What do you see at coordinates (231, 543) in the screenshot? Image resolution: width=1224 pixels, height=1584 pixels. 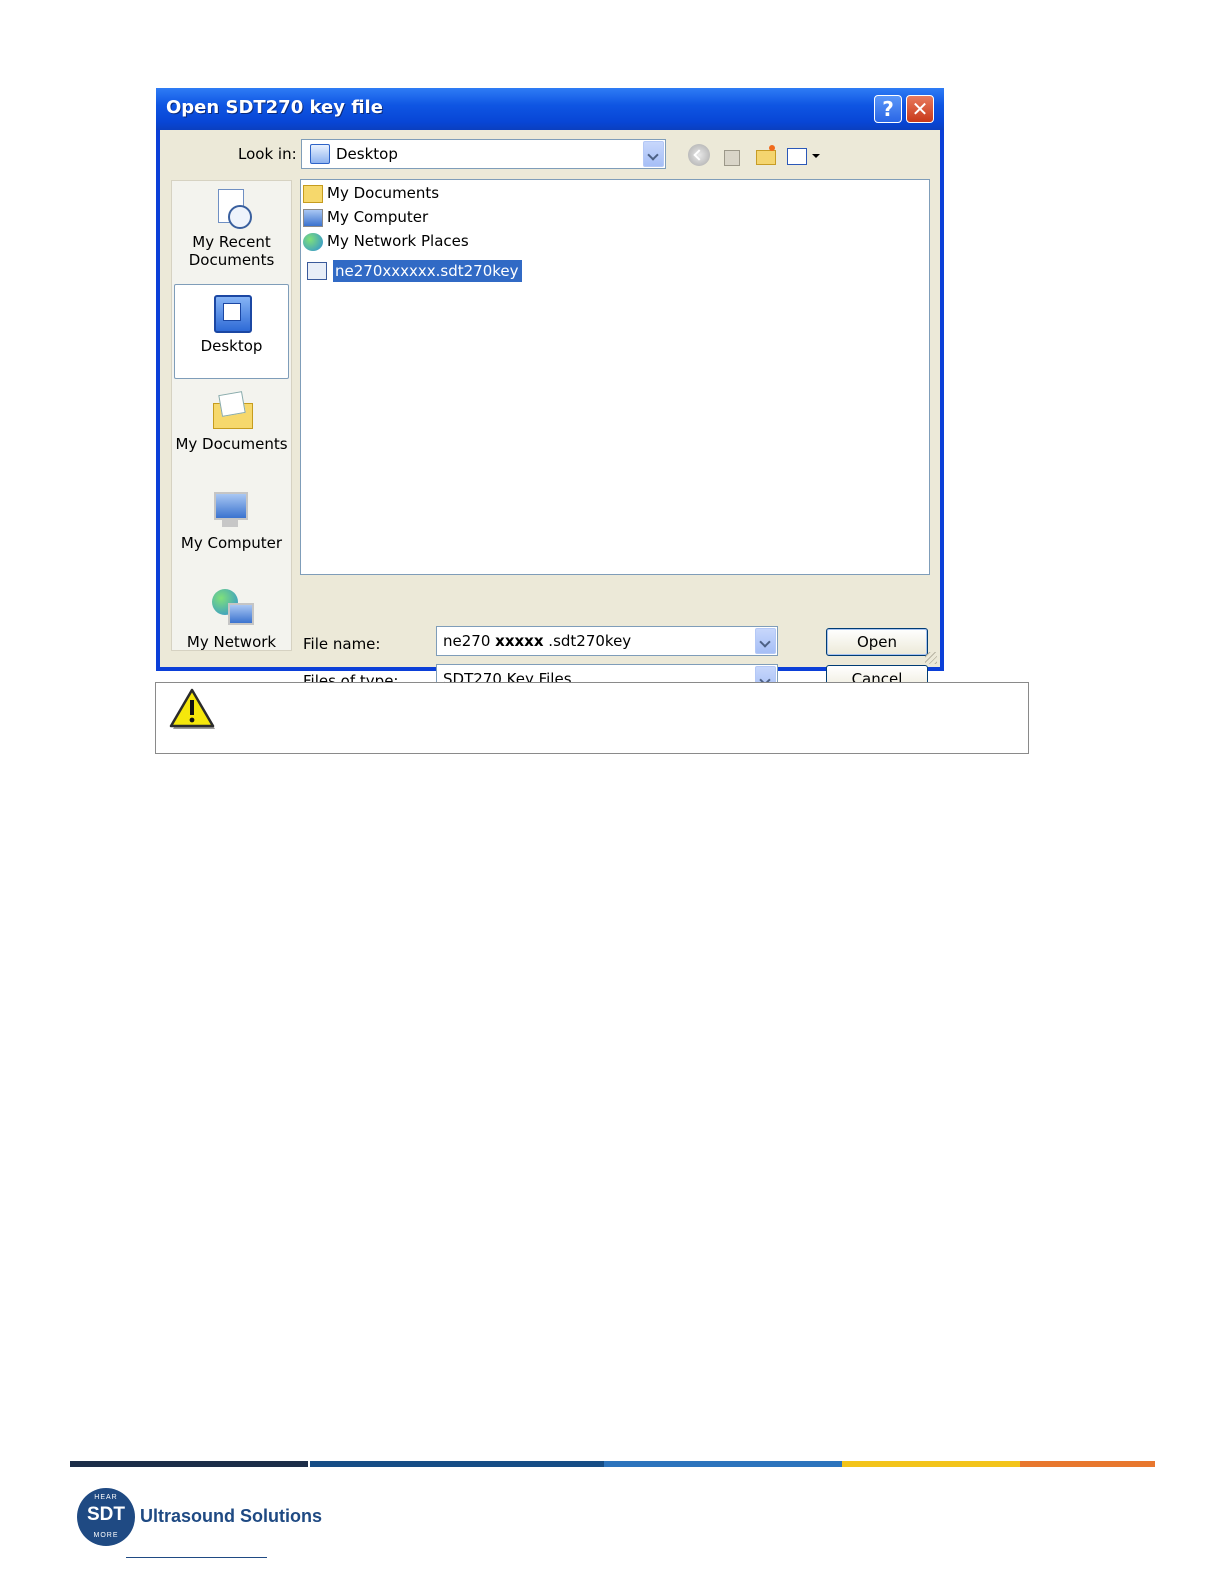 I see `place-label: My Computer` at bounding box center [231, 543].